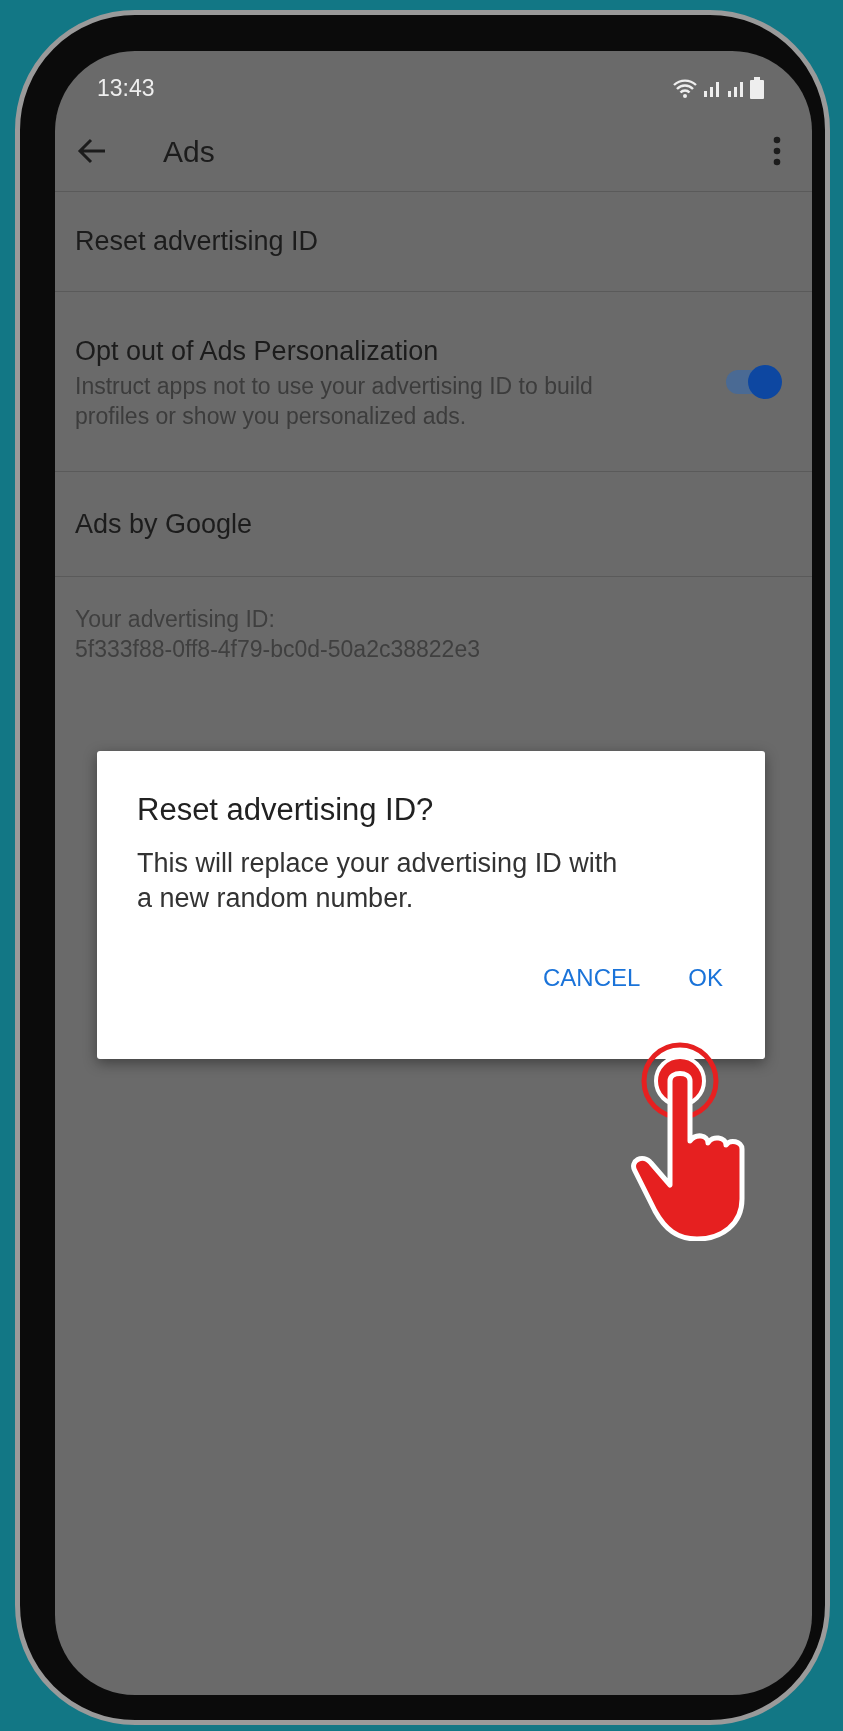  What do you see at coordinates (705, 977) in the screenshot?
I see `dialog-button: OK` at bounding box center [705, 977].